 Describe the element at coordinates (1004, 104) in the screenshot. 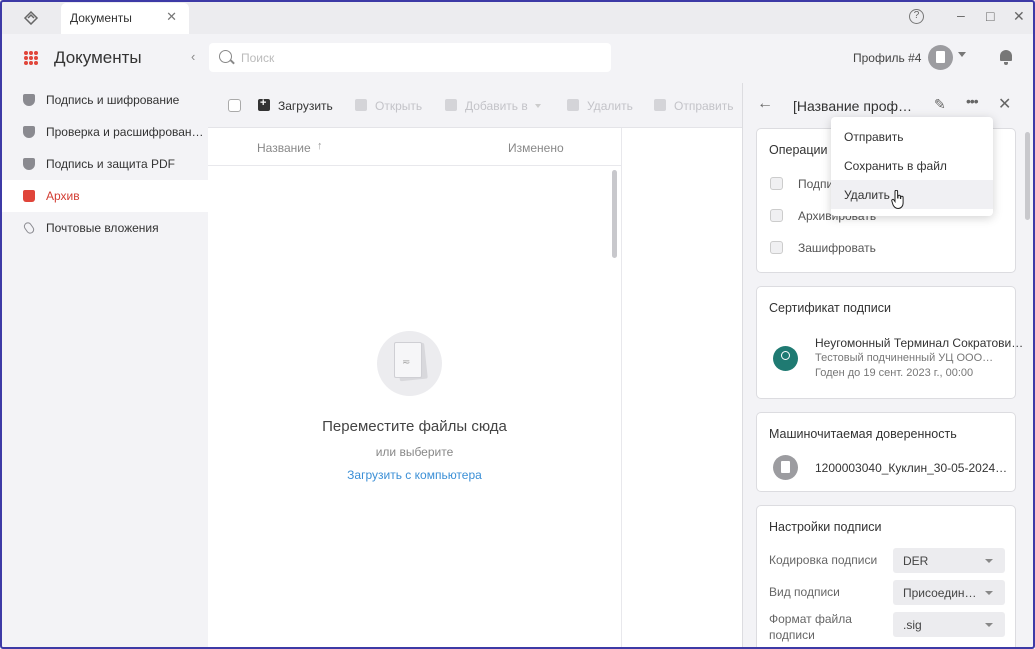

I see `close-panel-icon: ✕` at that location.